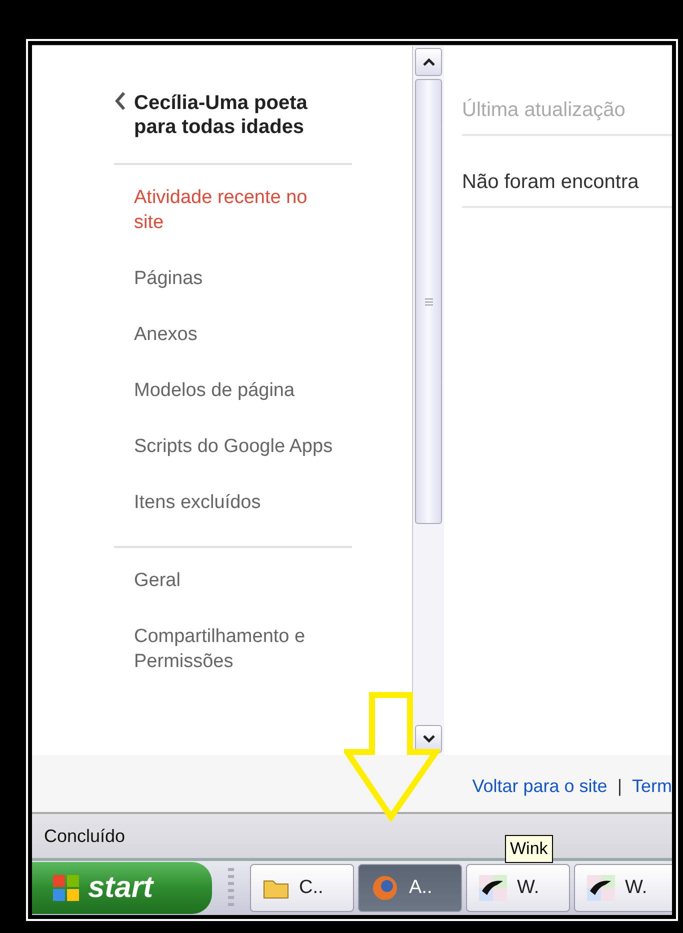  What do you see at coordinates (385, 888) in the screenshot?
I see `globe-icon` at bounding box center [385, 888].